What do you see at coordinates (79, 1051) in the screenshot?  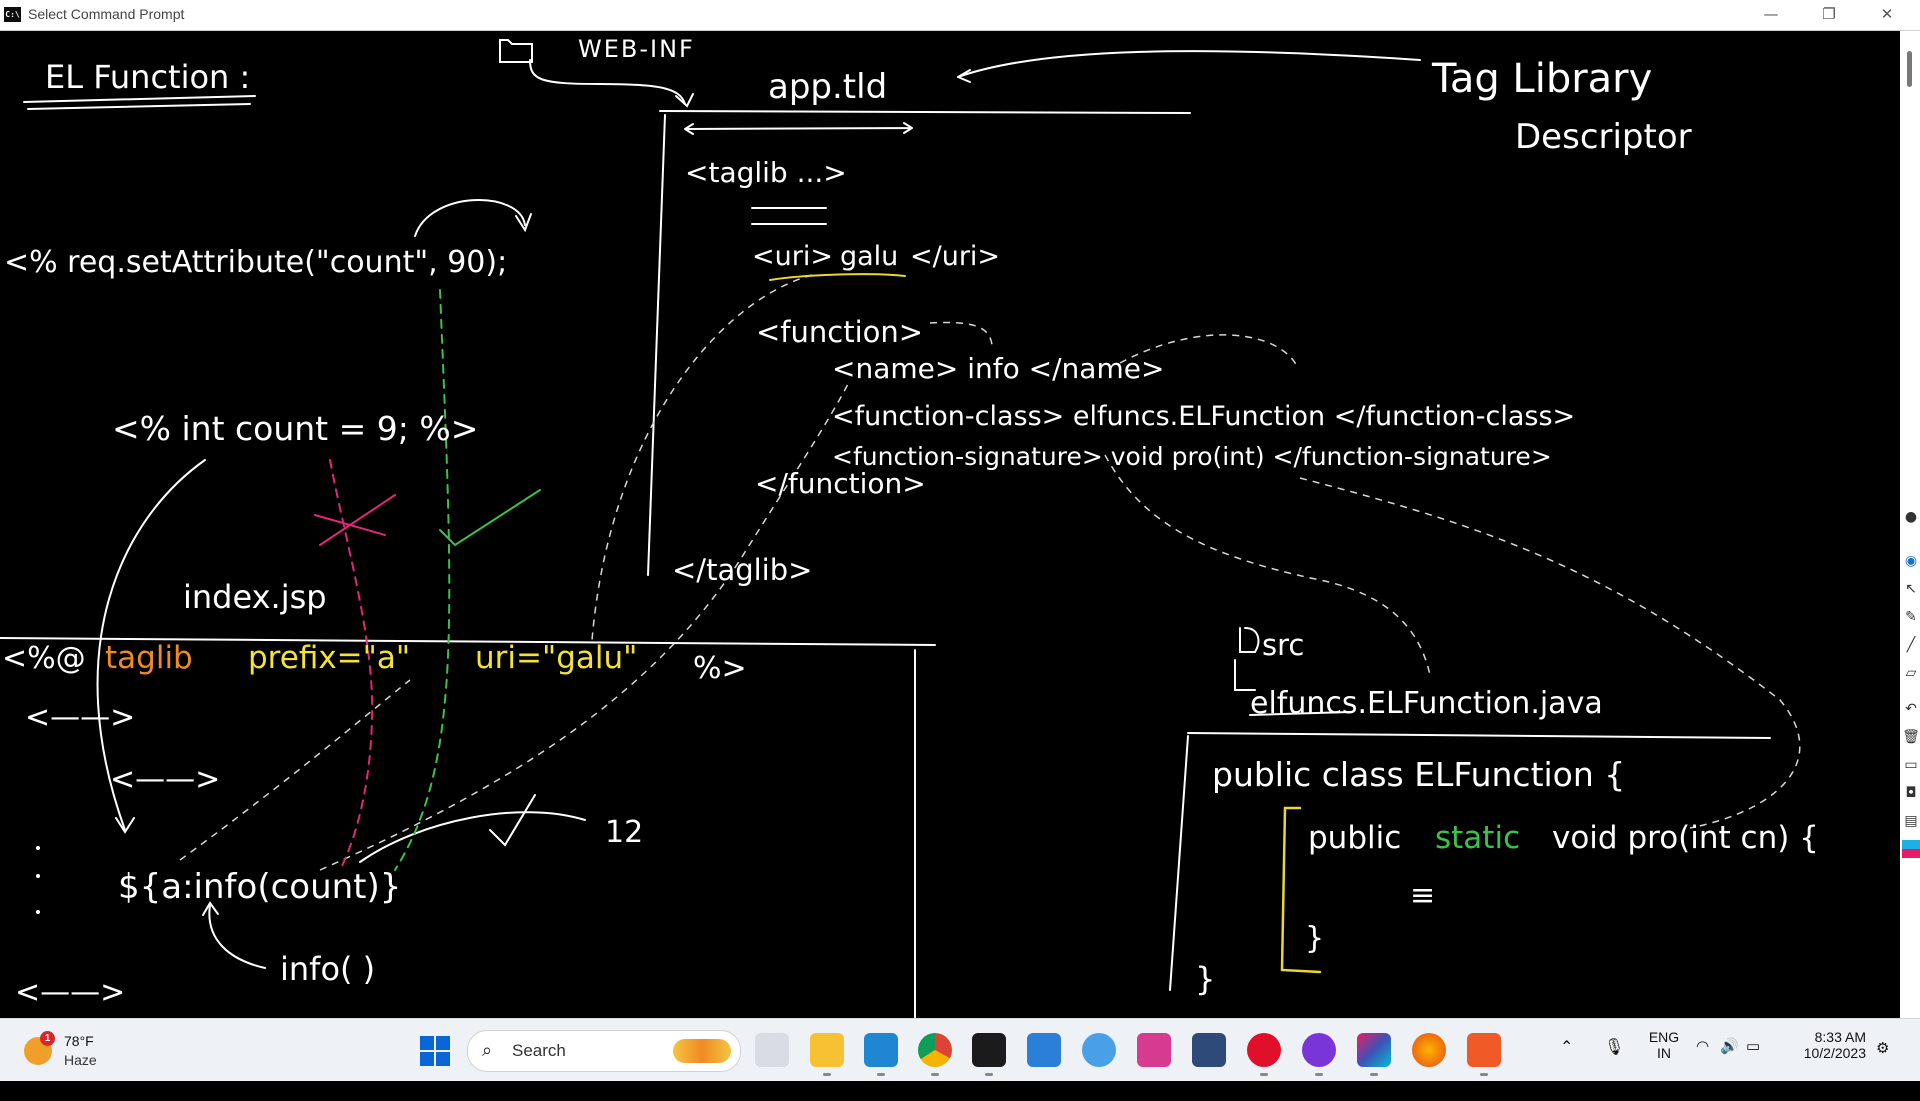 I see `weather-widget: 1 78°F Haze` at bounding box center [79, 1051].